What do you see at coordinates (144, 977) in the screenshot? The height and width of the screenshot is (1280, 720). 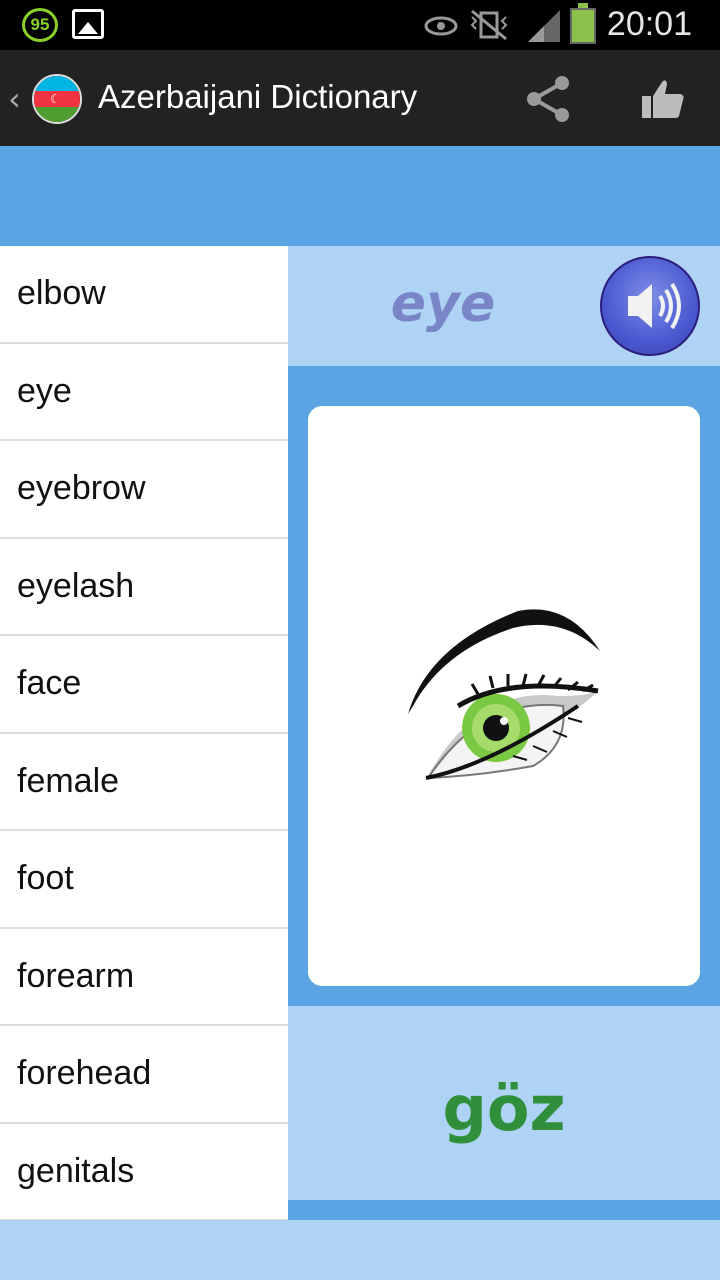 I see `list-item: forearm` at bounding box center [144, 977].